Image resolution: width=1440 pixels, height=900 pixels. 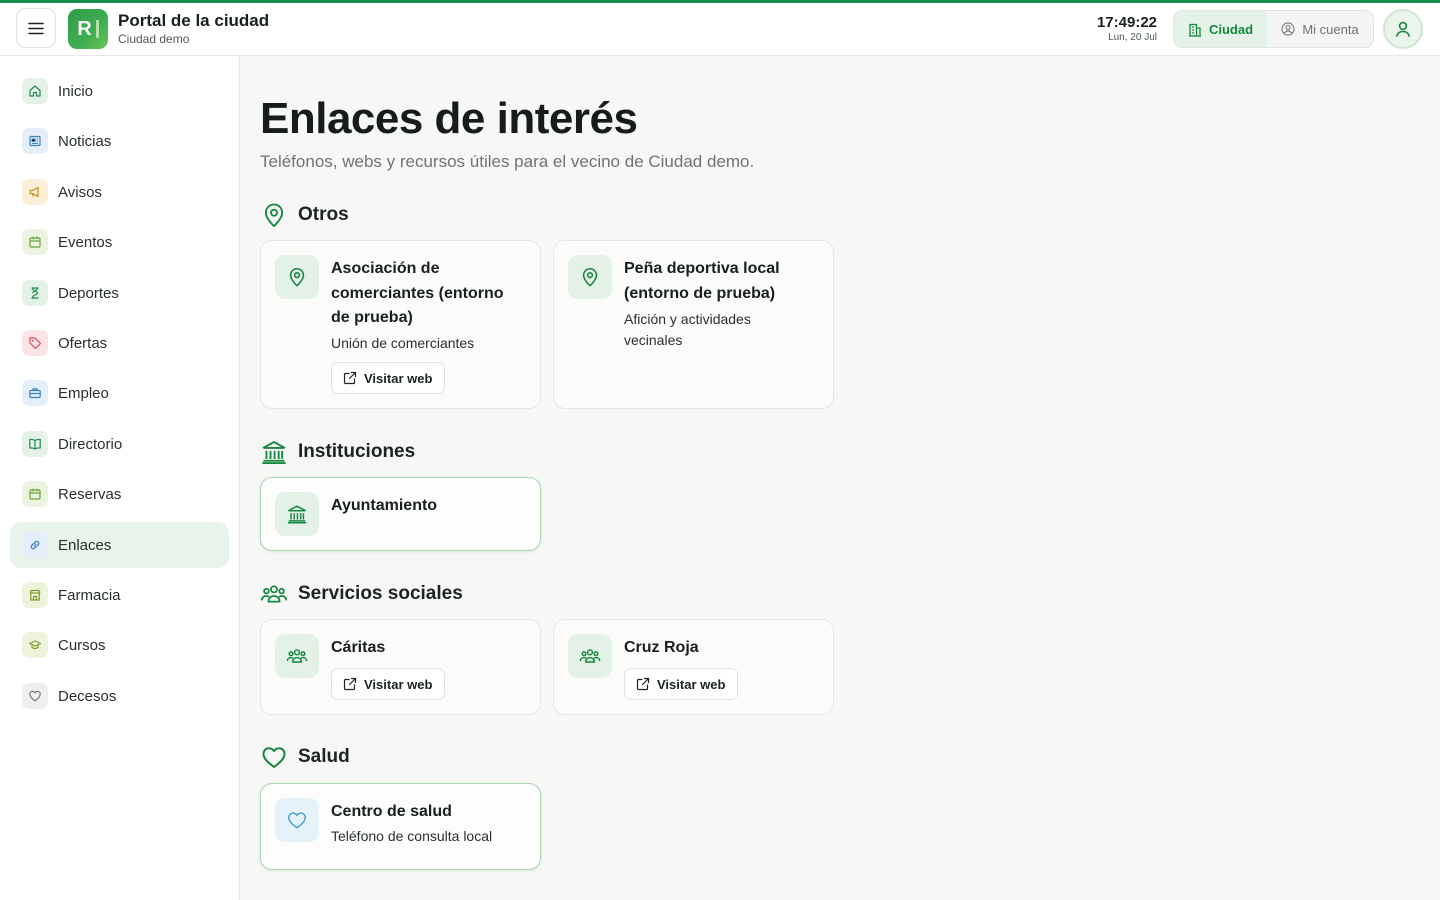 What do you see at coordinates (119, 696) in the screenshot?
I see `sidebar-item-decesos: Decesos` at bounding box center [119, 696].